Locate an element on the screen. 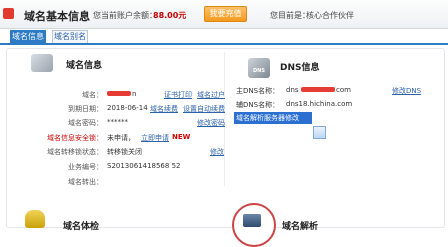  dns-modify-selection: 域名解析服务器修改 is located at coordinates (273, 118).